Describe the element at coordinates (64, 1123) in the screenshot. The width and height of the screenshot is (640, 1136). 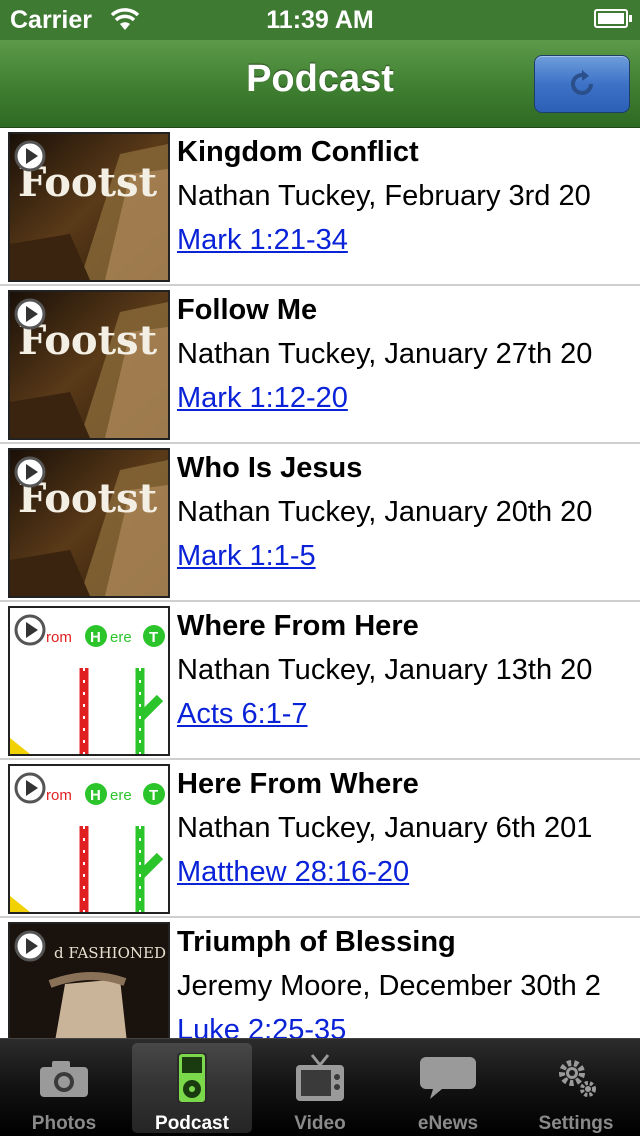
I see `tab-label: Photos` at that location.